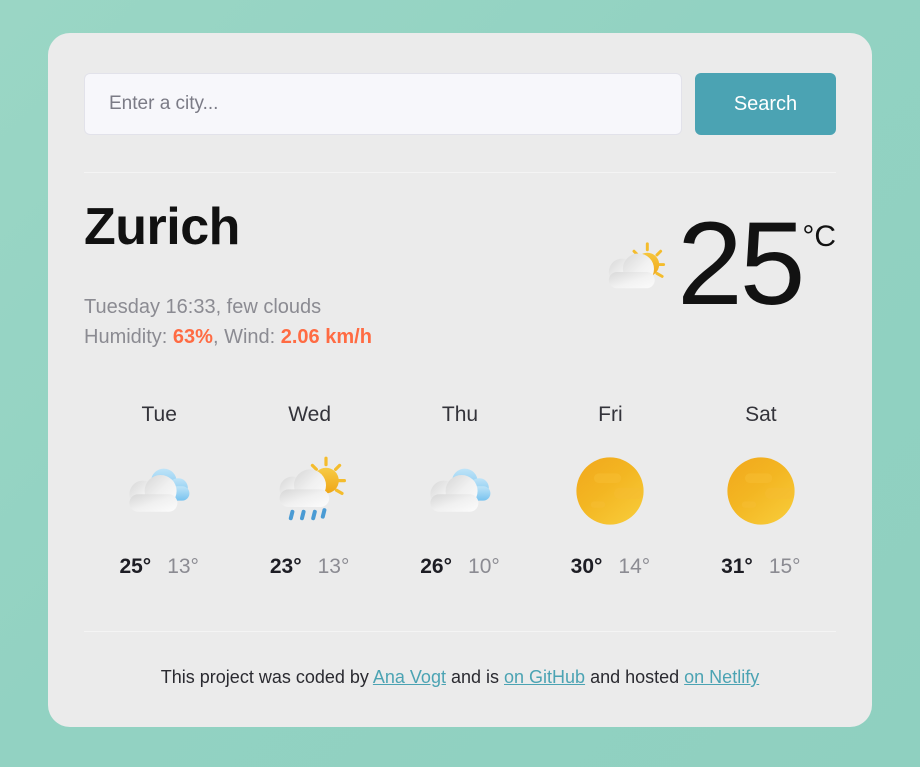 The image size is (920, 767). Describe the element at coordinates (637, 265) in the screenshot. I see `sun-behind-cloud-icon` at that location.